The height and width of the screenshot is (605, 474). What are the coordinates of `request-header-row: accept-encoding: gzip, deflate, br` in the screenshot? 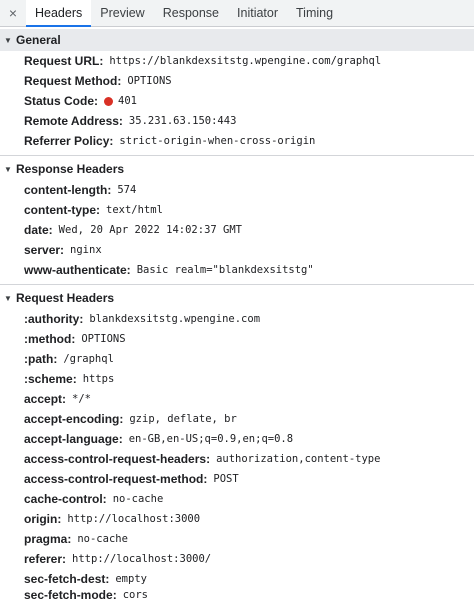 It's located at (130, 419).